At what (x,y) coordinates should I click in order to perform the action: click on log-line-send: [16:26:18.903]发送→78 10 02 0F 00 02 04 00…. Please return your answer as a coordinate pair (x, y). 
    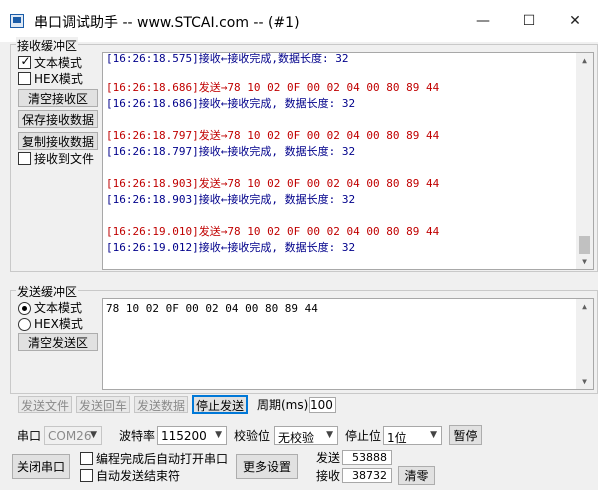
    Looking at the image, I should click on (273, 183).